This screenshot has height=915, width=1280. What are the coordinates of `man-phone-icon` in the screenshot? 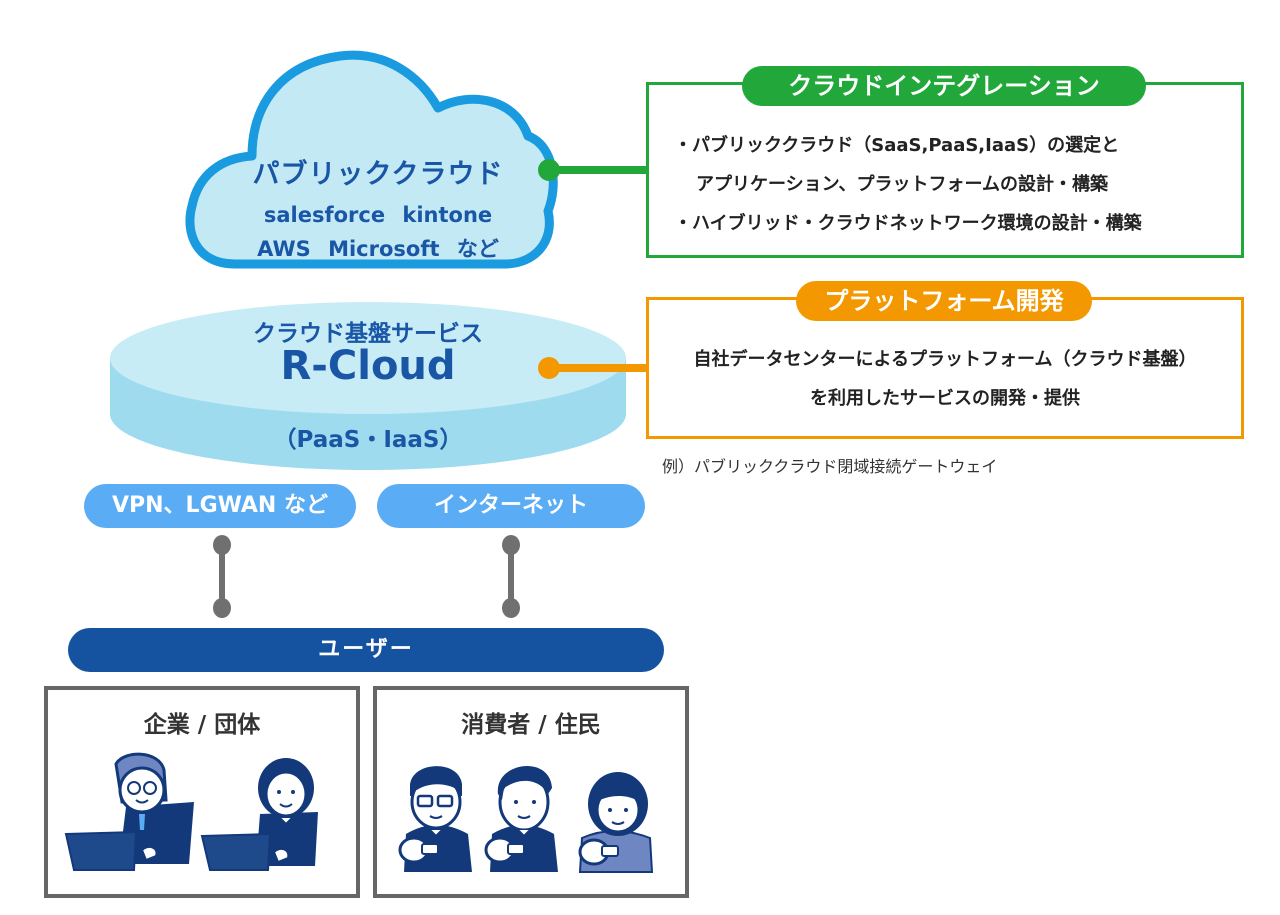 It's located at (521, 818).